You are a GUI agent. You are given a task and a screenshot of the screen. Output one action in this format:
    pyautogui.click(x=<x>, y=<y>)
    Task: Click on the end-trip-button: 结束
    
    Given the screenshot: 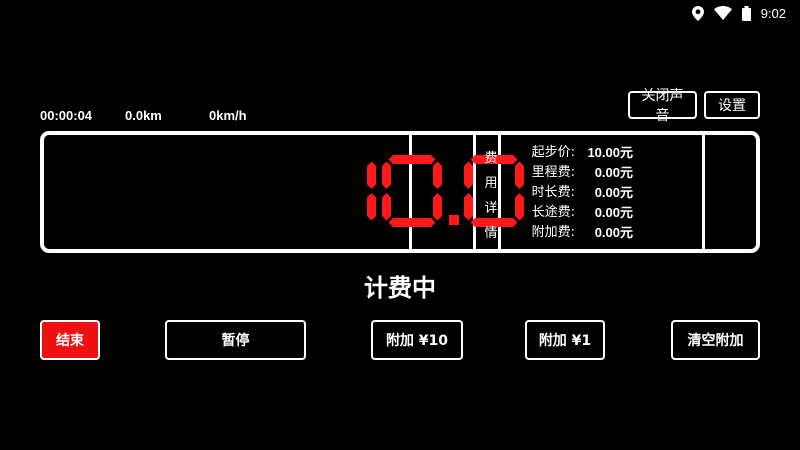 What is the action you would take?
    pyautogui.click(x=70, y=340)
    